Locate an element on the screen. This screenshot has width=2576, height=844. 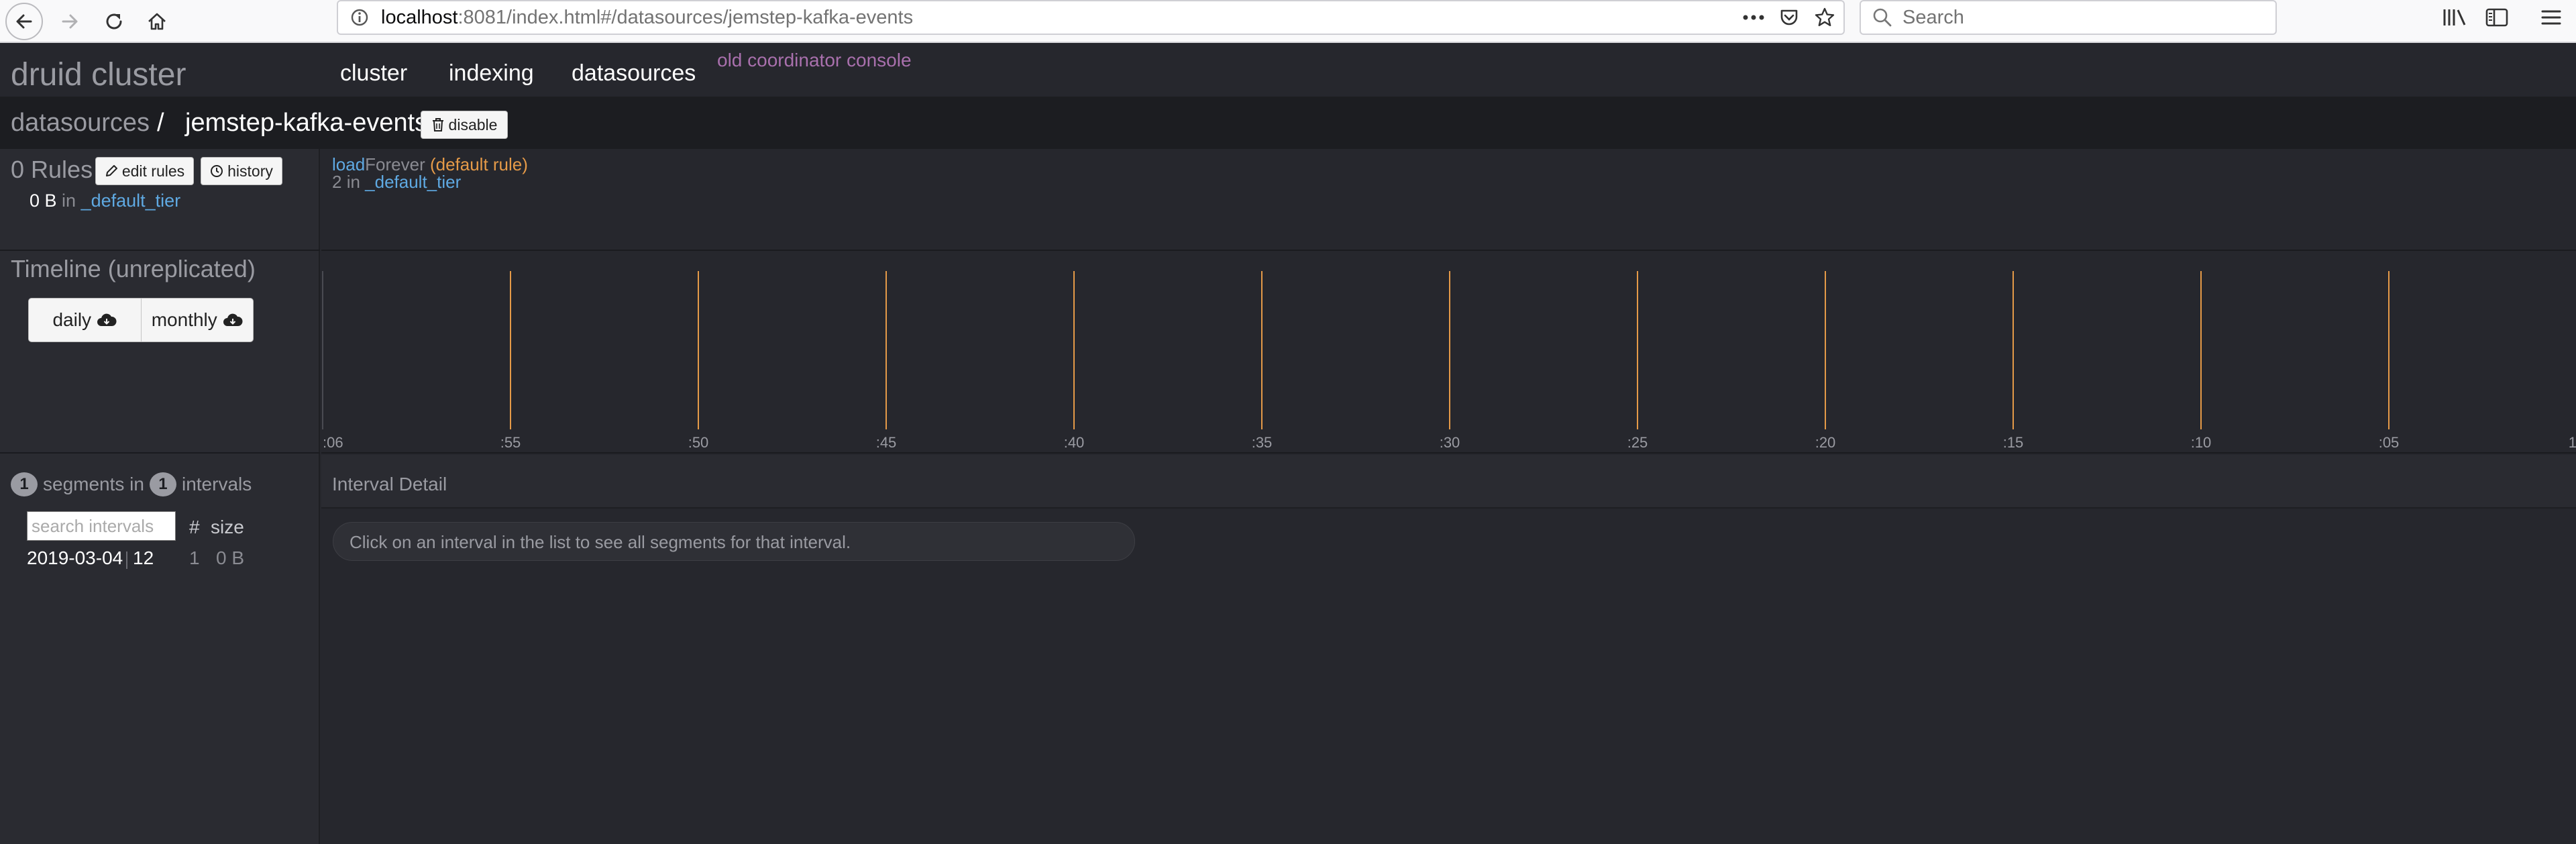
interval-segment-count: 1 is located at coordinates (194, 557).